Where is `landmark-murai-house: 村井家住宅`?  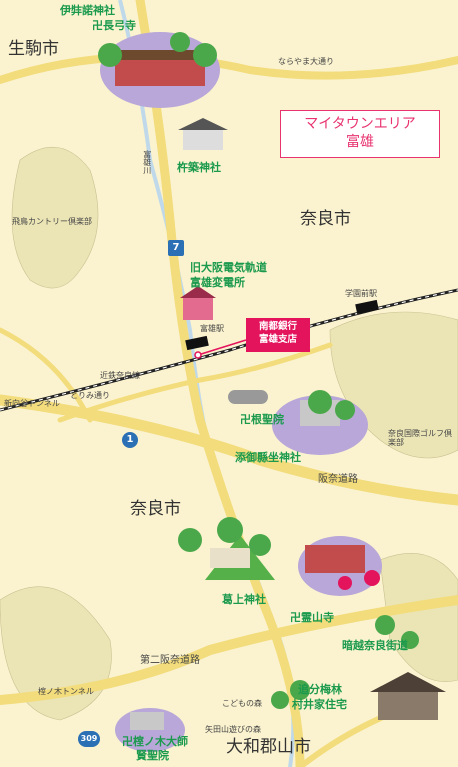 landmark-murai-house: 村井家住宅 is located at coordinates (319, 704).